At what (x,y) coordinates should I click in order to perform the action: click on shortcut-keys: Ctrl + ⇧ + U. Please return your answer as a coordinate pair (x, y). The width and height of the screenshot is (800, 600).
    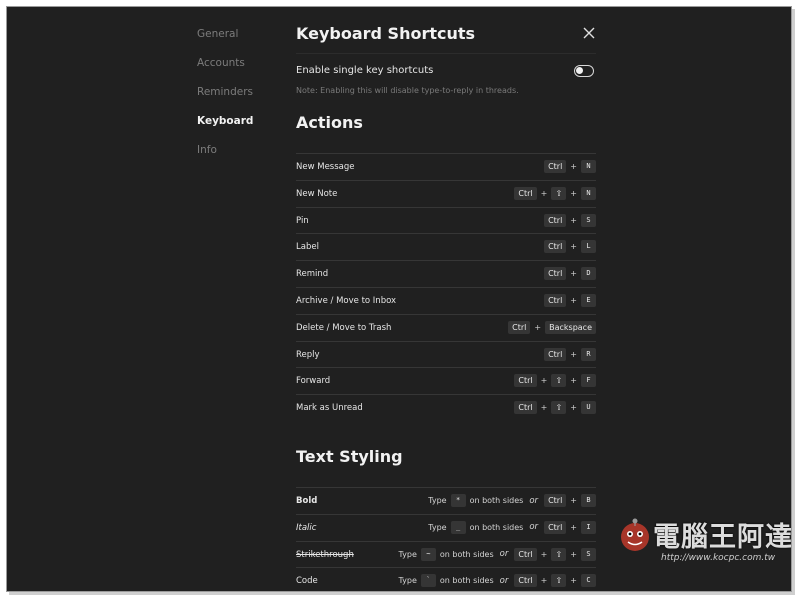
    Looking at the image, I should click on (555, 408).